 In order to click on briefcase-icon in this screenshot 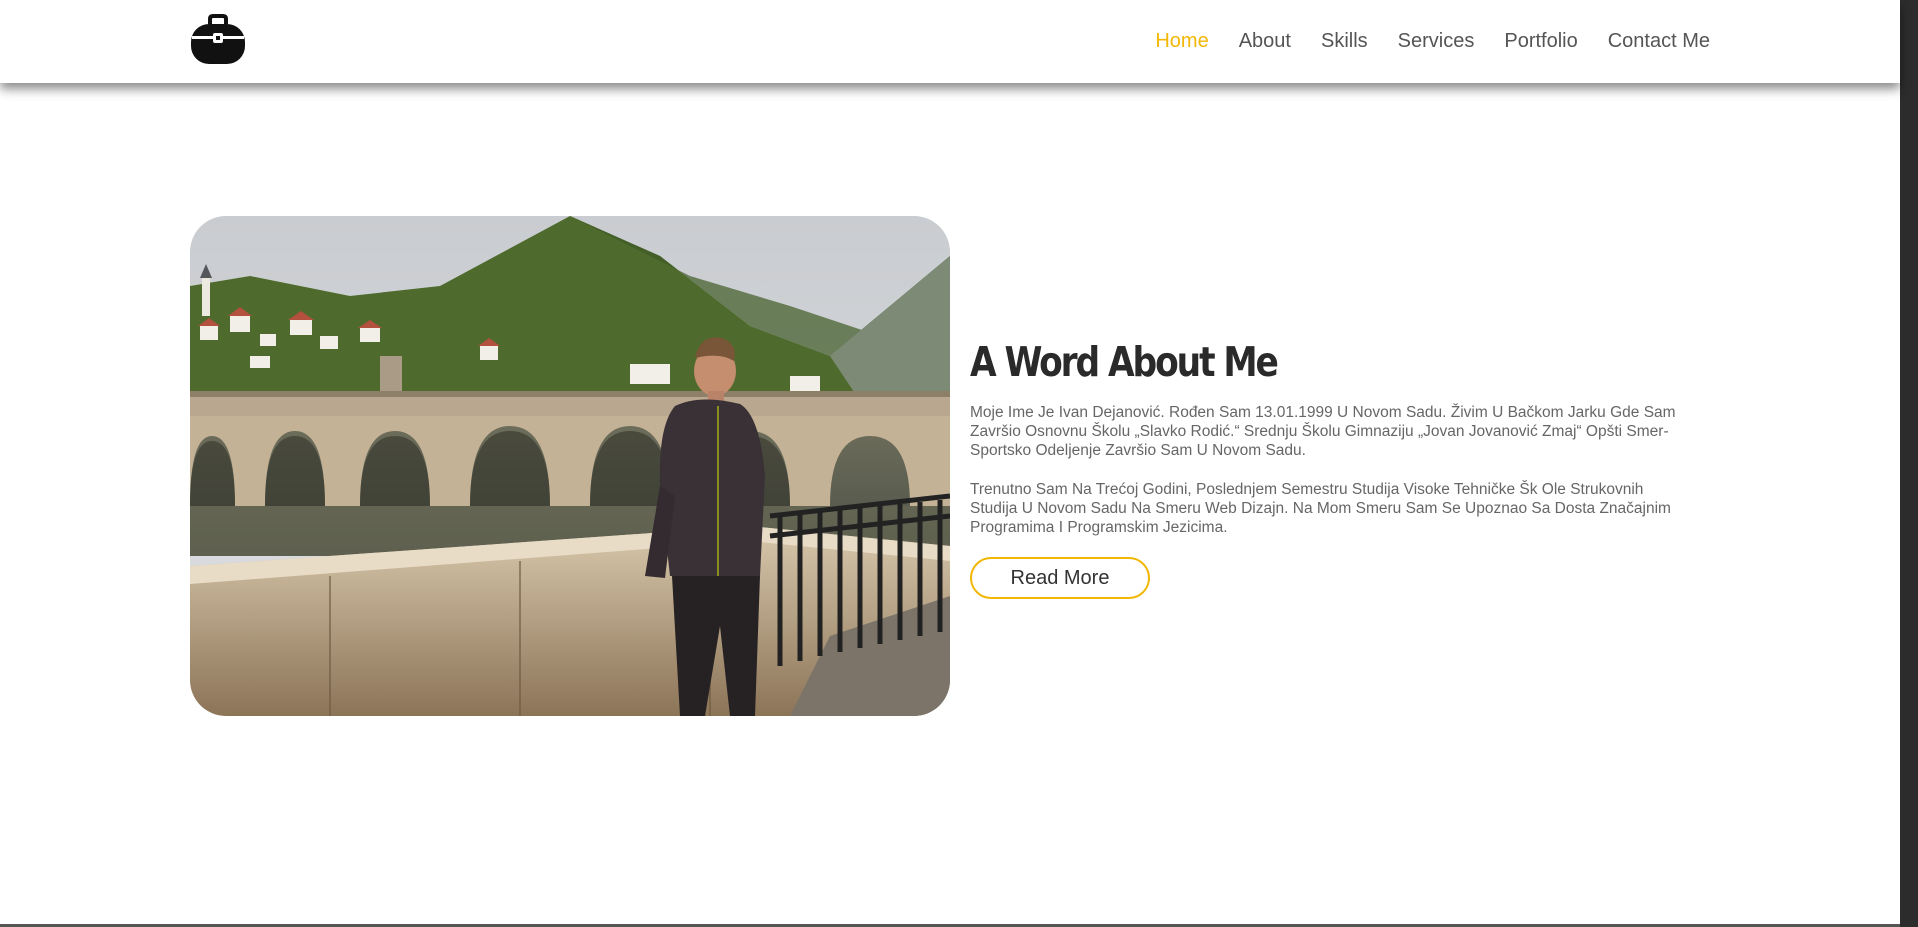, I will do `click(218, 40)`.